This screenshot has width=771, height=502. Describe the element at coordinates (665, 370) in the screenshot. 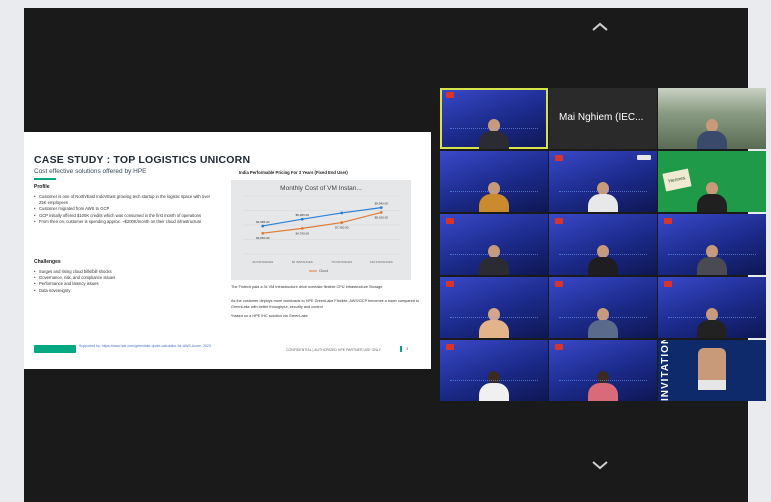

I see `invitation-text: INVITATION` at that location.